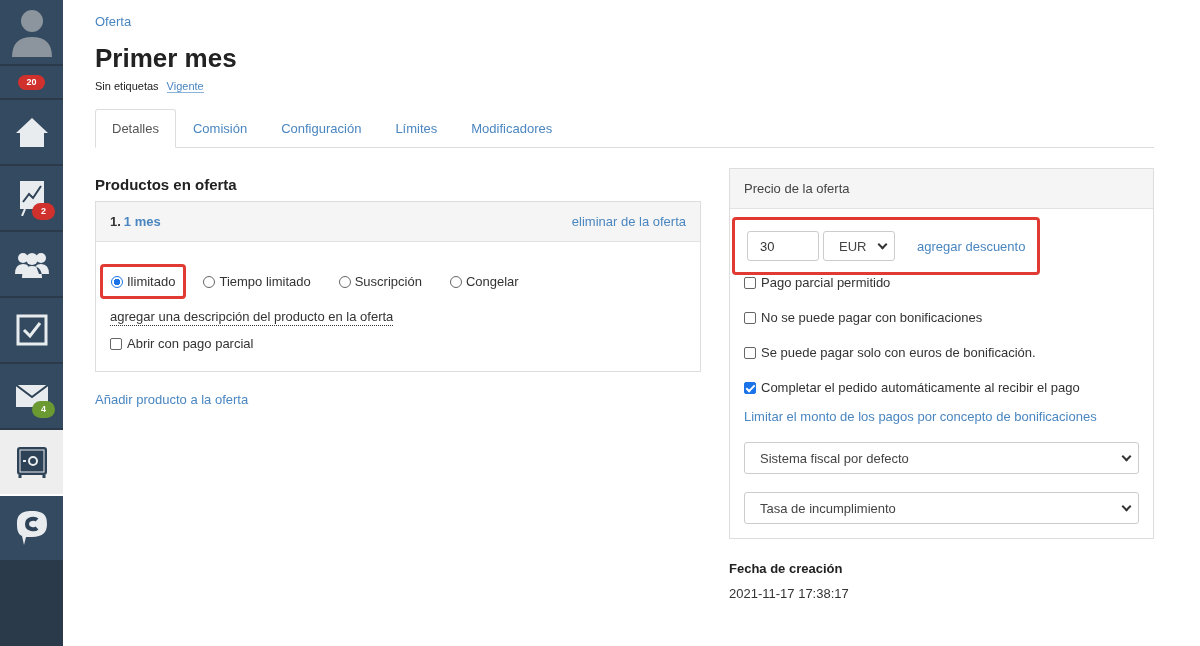  Describe the element at coordinates (166, 58) in the screenshot. I see `page-title: Primer mes` at that location.